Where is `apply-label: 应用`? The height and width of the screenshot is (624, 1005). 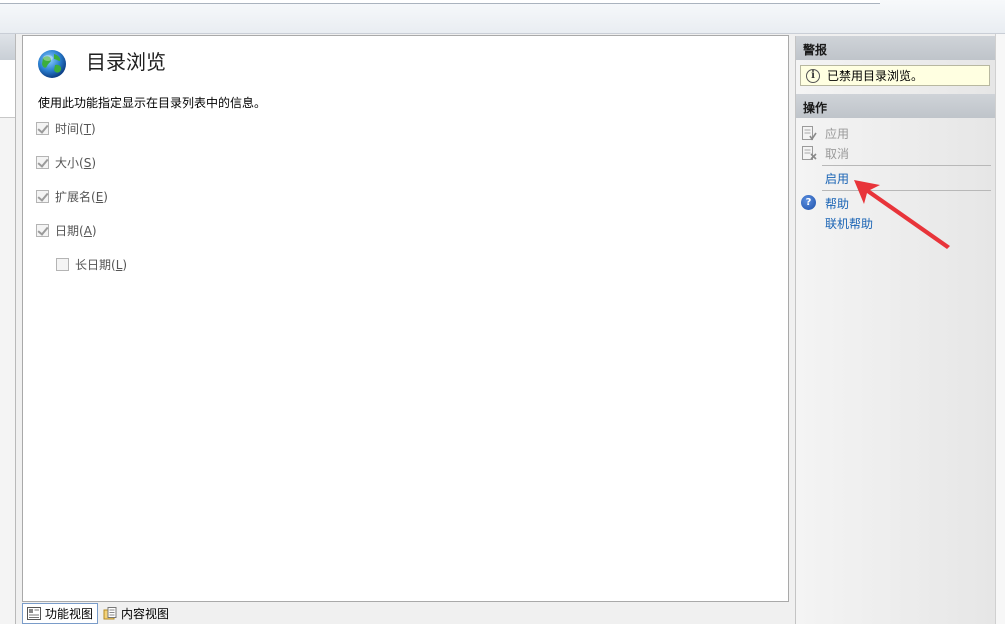 apply-label: 应用 is located at coordinates (837, 133).